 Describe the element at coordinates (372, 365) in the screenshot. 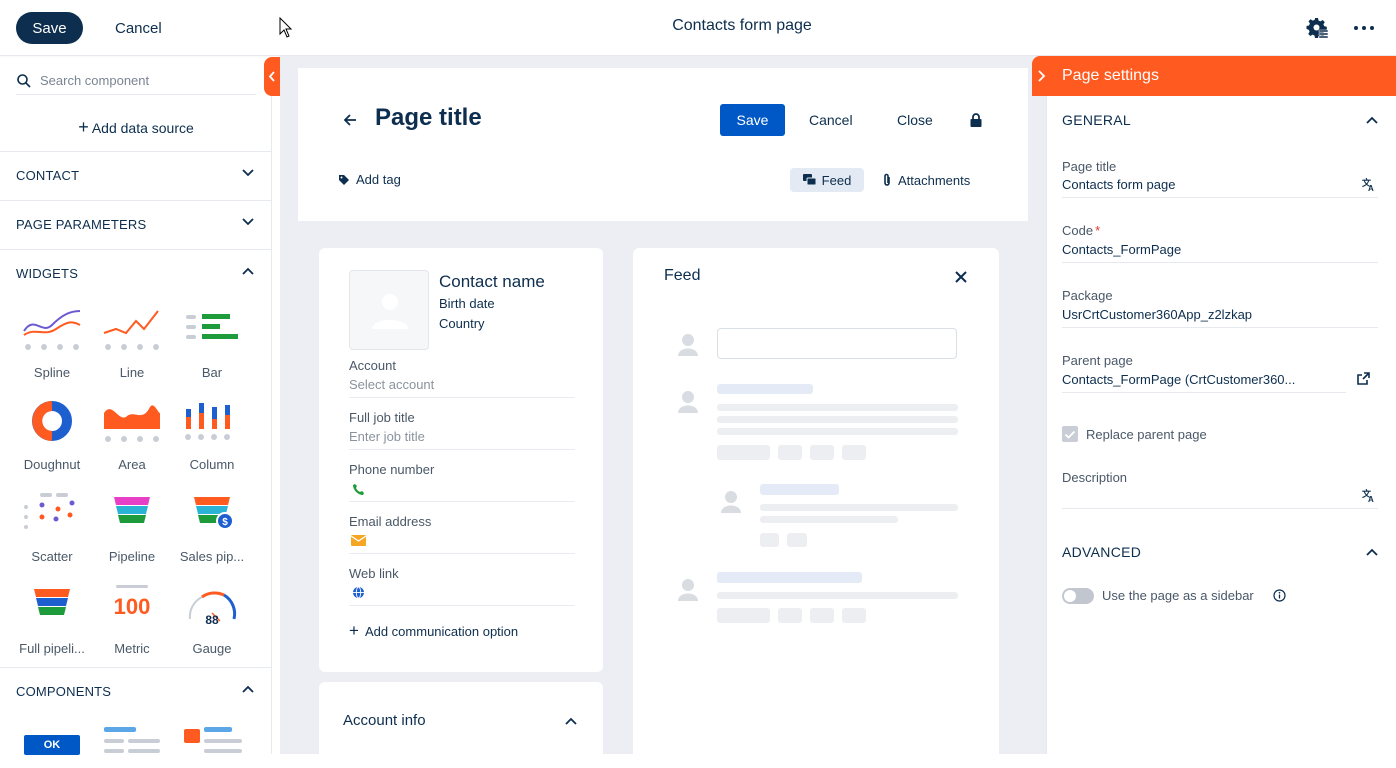

I see `field-account-label: Account` at that location.